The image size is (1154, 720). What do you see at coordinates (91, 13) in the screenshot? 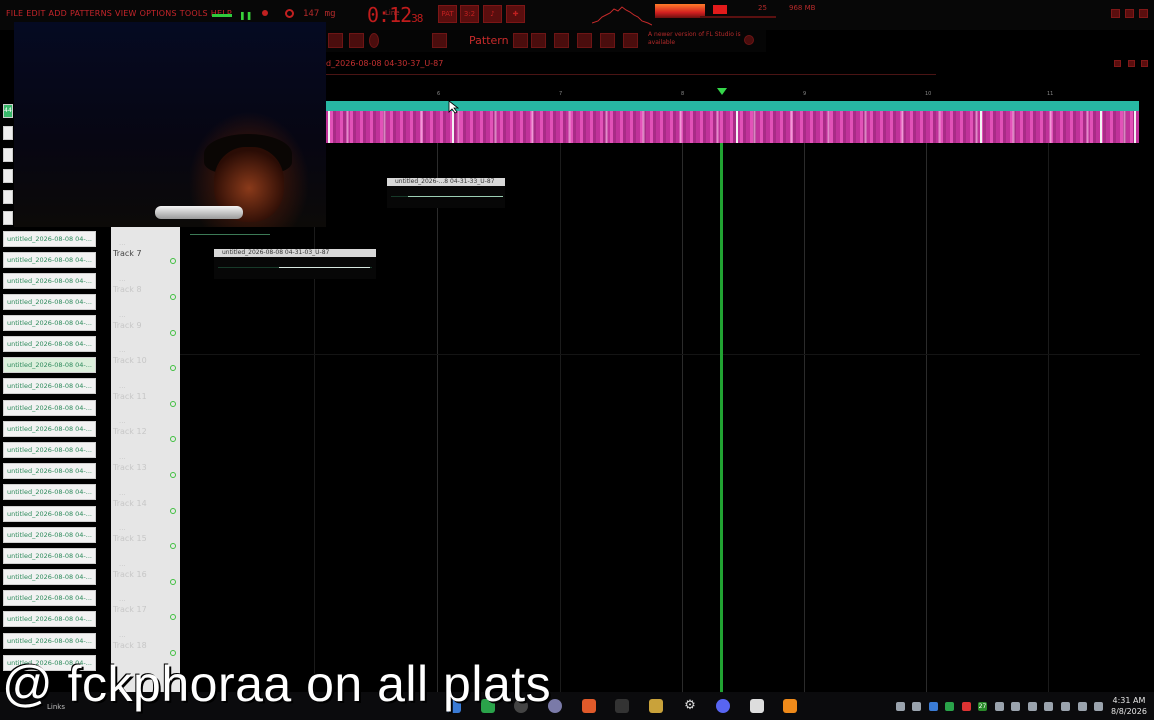
I see `menu-patterns: PATTERNS` at bounding box center [91, 13].